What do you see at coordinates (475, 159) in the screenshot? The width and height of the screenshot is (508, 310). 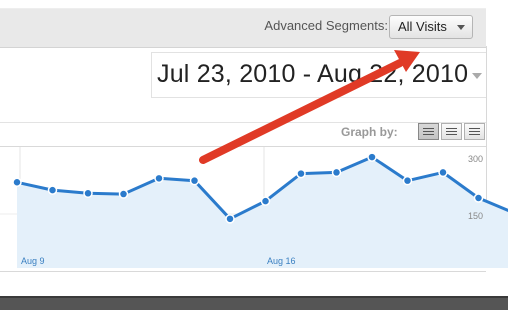 I see `y-tick-label-300: 300` at bounding box center [475, 159].